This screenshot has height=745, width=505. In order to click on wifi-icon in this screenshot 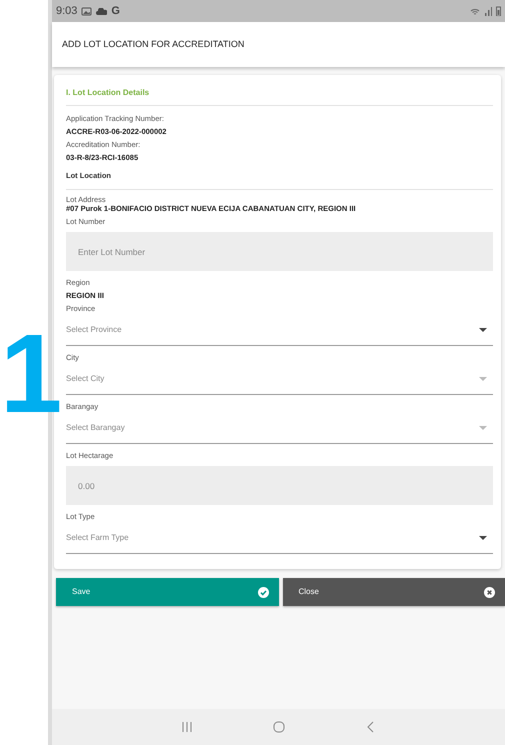, I will do `click(475, 11)`.